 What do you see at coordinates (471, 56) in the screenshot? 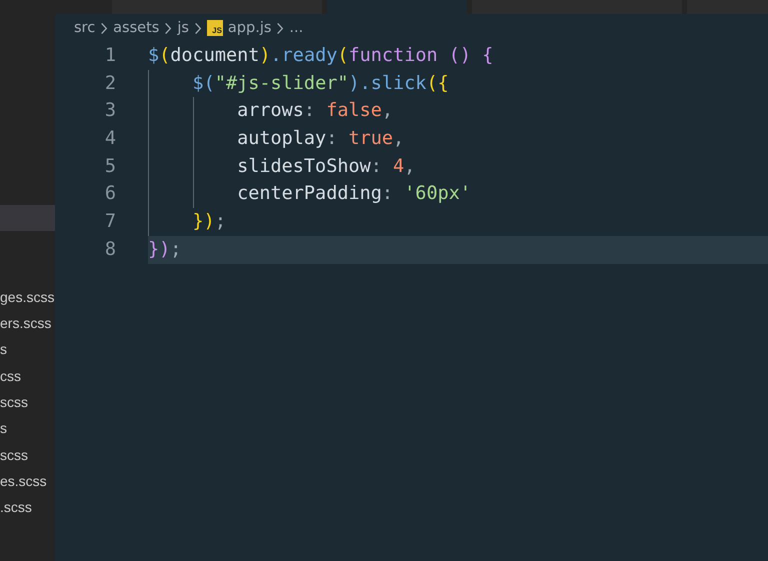
I see `code-token: () {` at bounding box center [471, 56].